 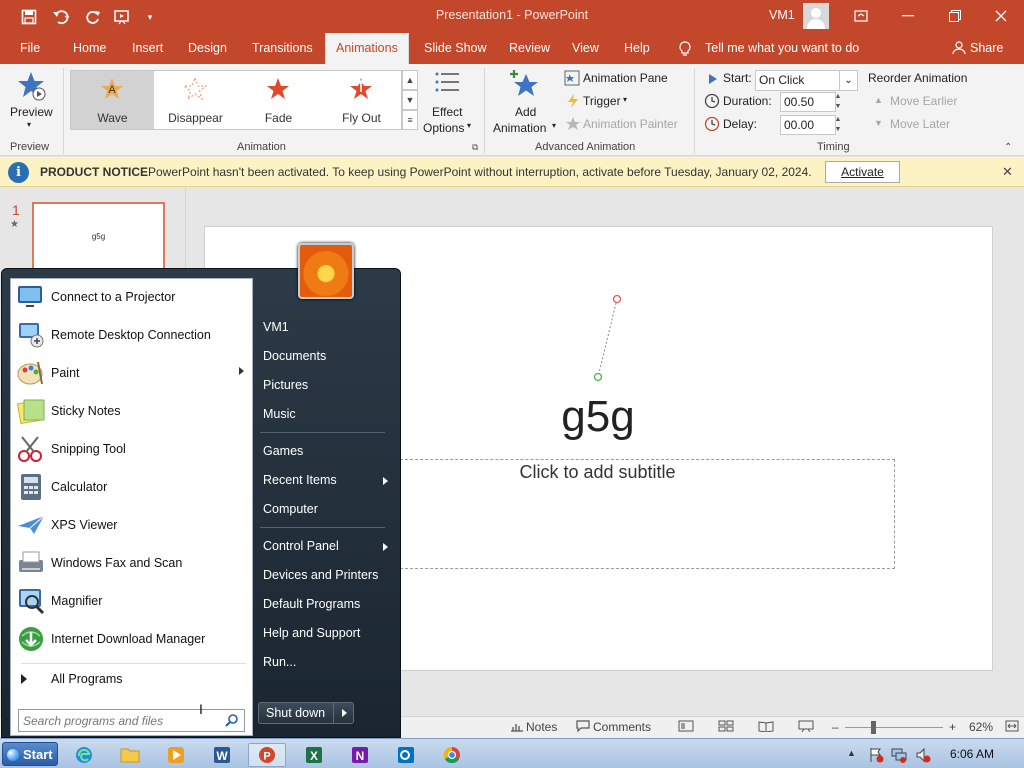 I want to click on preview-icon, so click(x=31, y=87).